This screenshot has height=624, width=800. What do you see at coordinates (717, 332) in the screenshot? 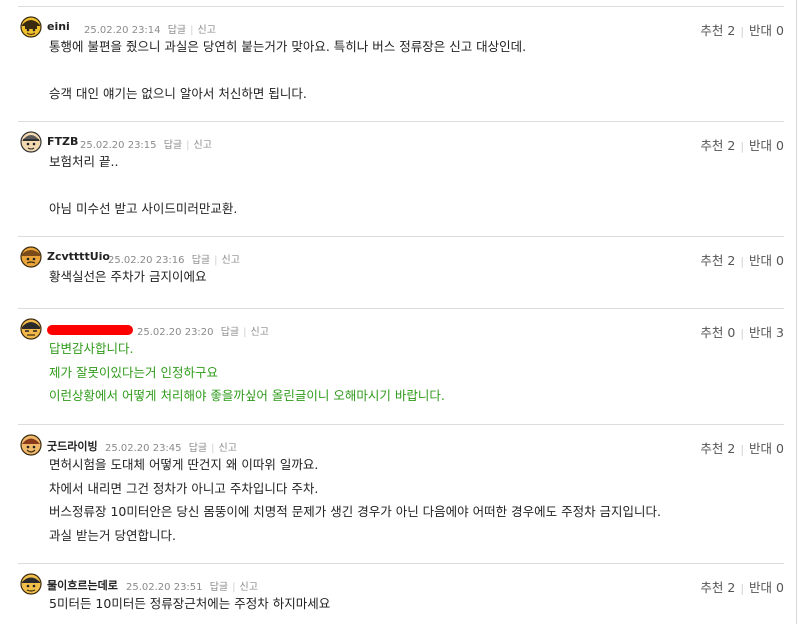
I see `recommend-button: 추천 0` at bounding box center [717, 332].